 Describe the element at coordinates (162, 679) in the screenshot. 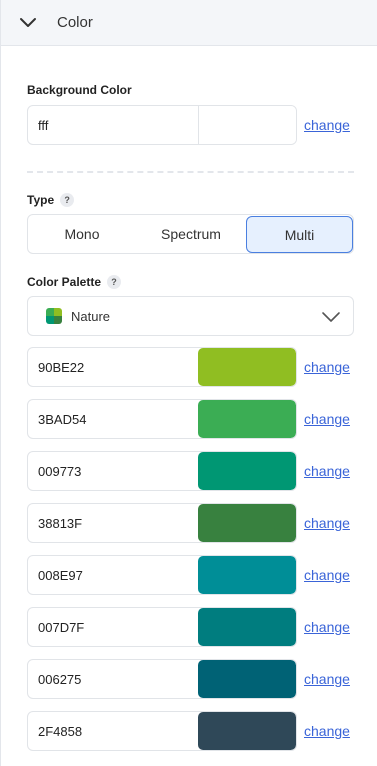

I see `palette-color-field: 006275` at that location.